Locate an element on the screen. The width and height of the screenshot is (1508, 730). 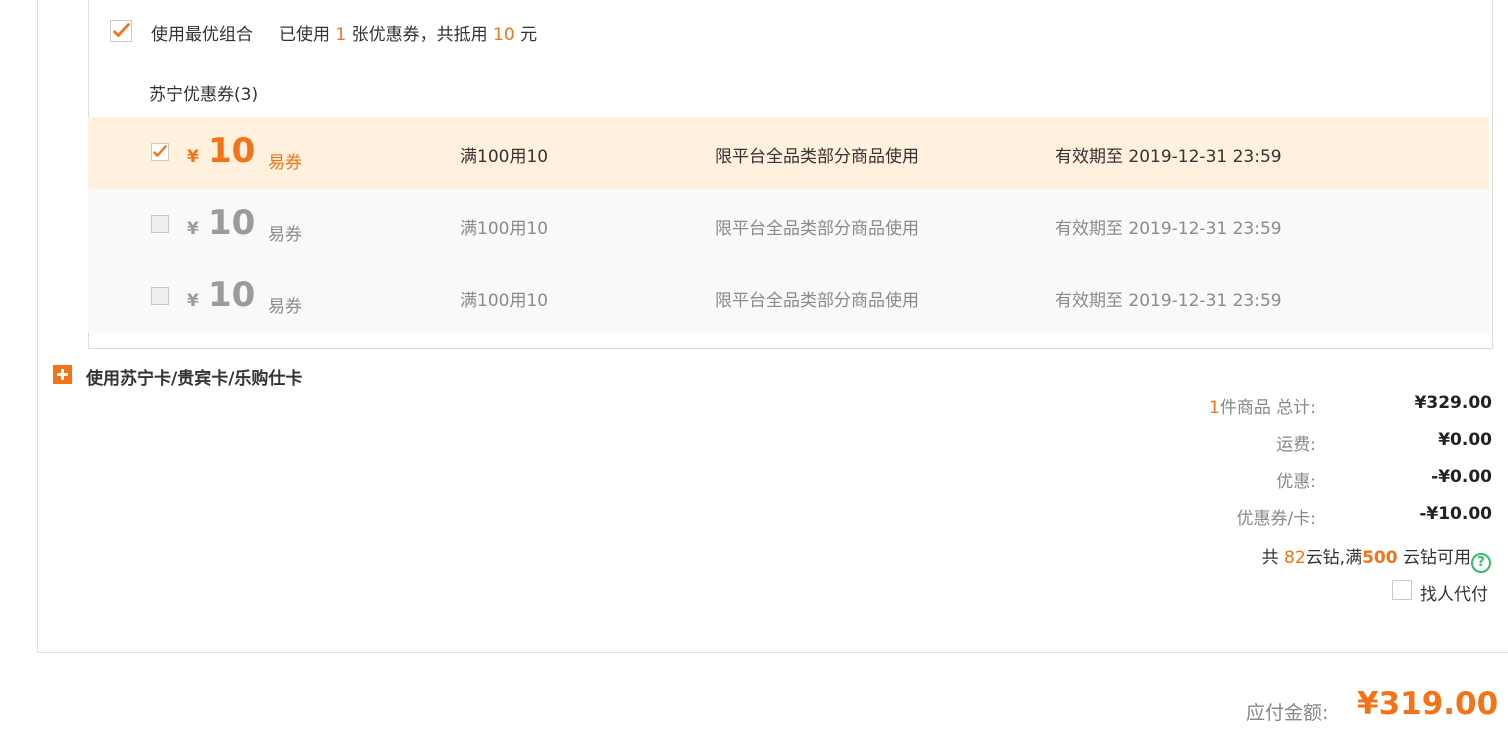
discount-label: 优惠: is located at coordinates (1296, 482).